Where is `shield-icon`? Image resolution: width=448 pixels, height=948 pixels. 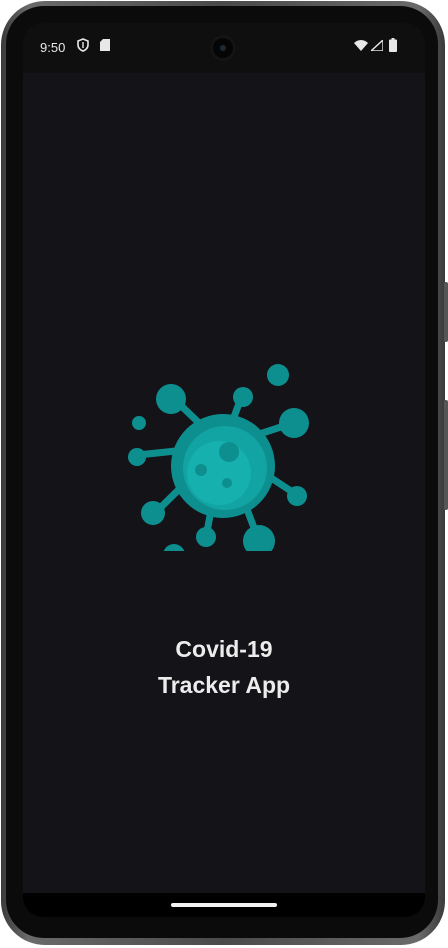 shield-icon is located at coordinates (83, 45).